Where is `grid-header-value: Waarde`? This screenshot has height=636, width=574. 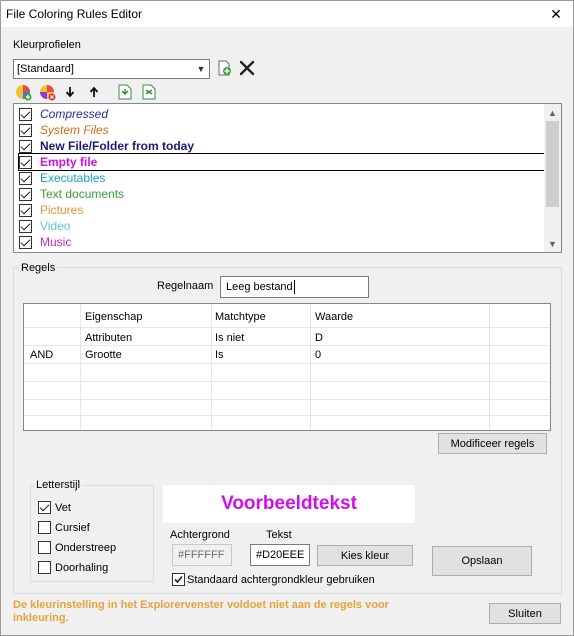 grid-header-value: Waarde is located at coordinates (334, 317).